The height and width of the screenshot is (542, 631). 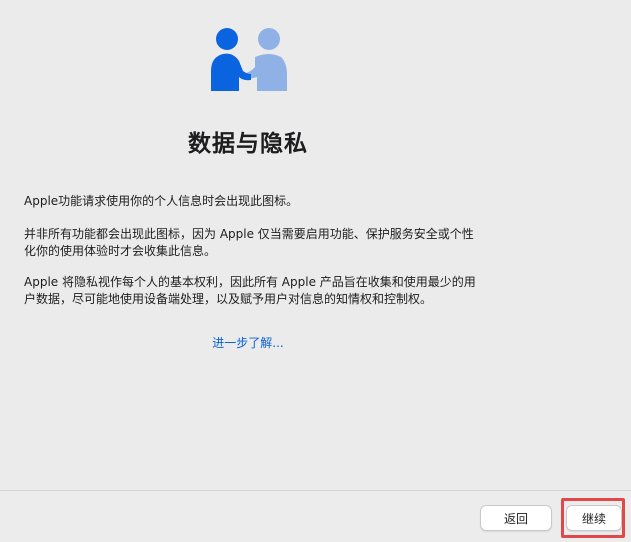 I want to click on footer-bar: 返回 继续, so click(x=315, y=516).